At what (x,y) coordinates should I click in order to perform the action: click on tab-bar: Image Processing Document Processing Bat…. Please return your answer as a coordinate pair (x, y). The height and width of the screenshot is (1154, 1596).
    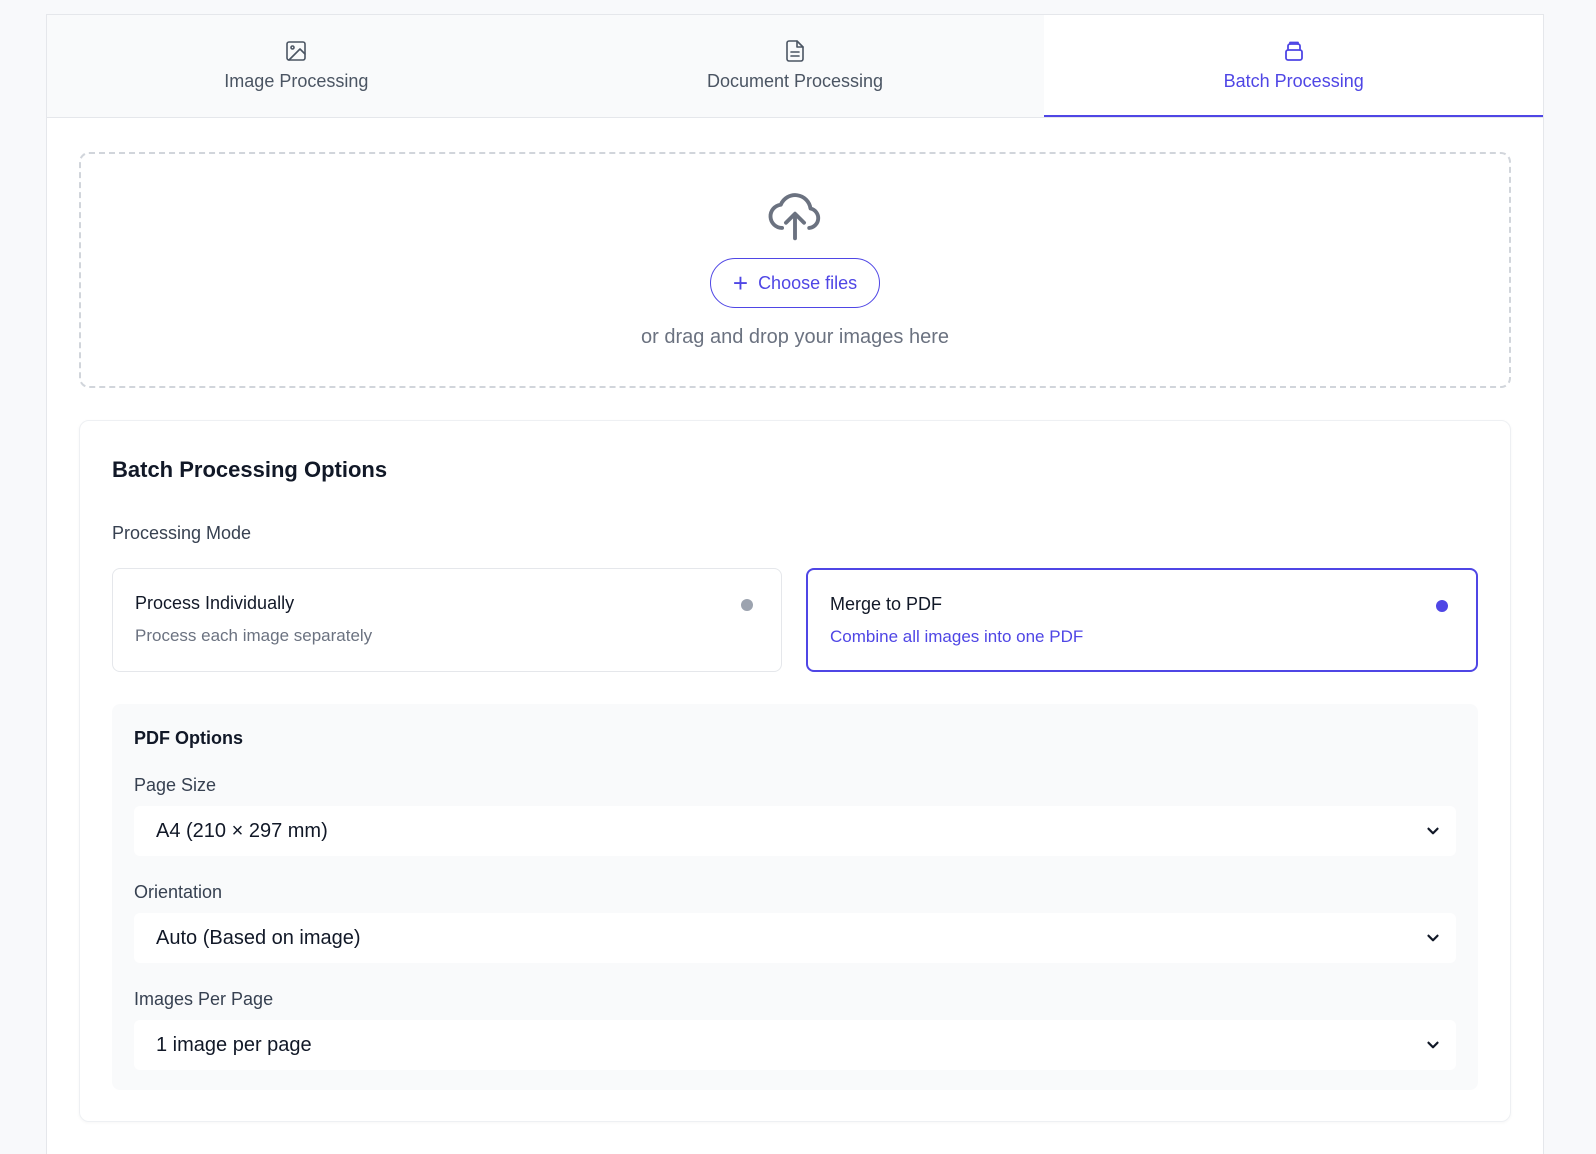
    Looking at the image, I should click on (795, 66).